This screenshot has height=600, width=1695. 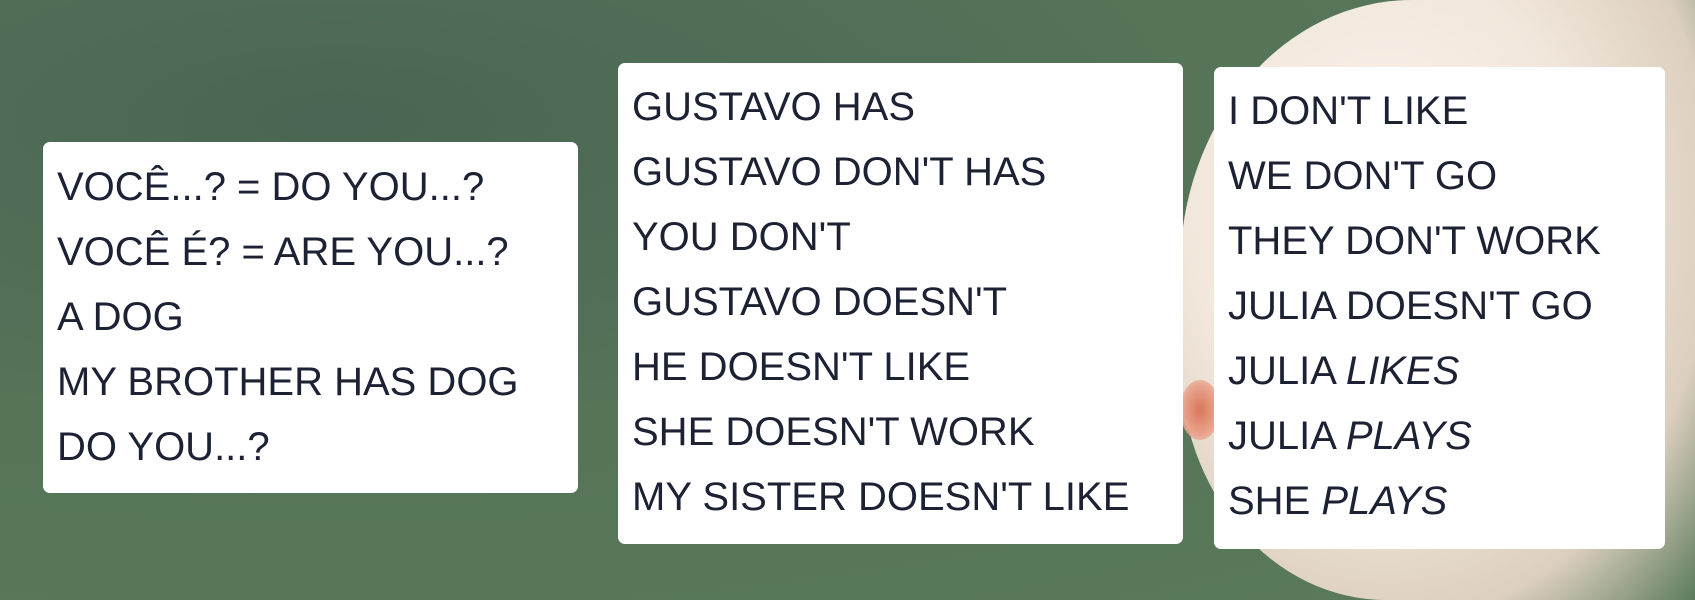 I want to click on note-line: SHE DOESN'T WORK, so click(x=833, y=432).